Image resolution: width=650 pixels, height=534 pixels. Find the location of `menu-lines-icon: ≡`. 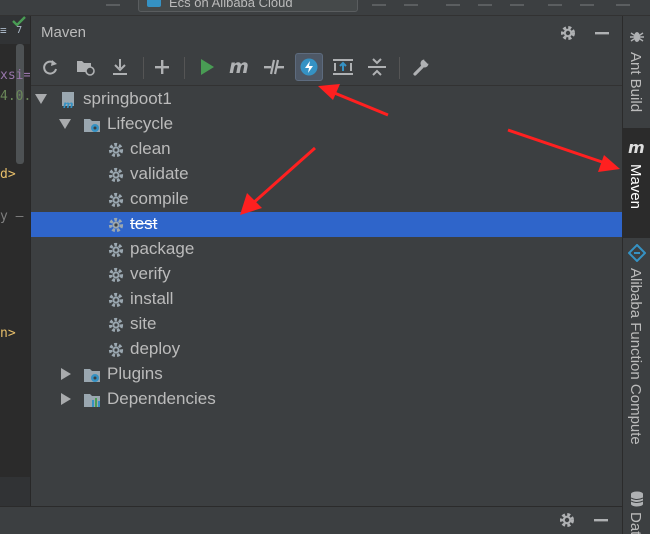

menu-lines-icon: ≡ is located at coordinates (3, 30).